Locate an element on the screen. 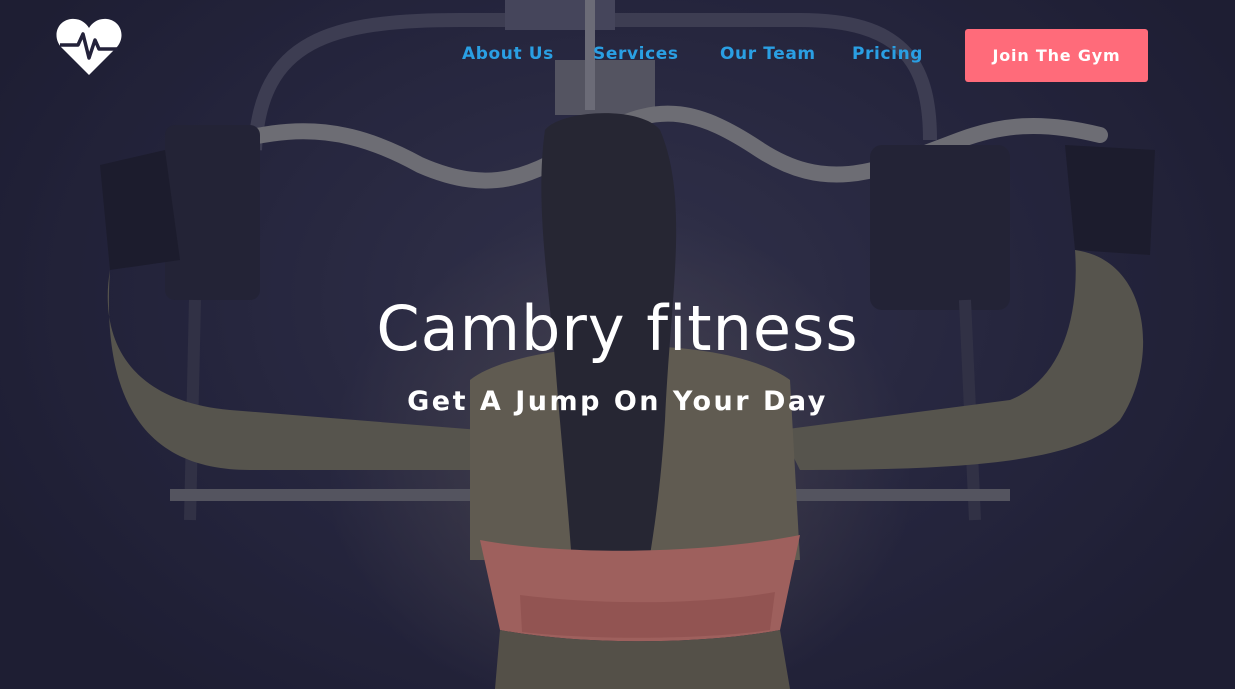  nav-link-pricing: Pricing is located at coordinates (887, 54).